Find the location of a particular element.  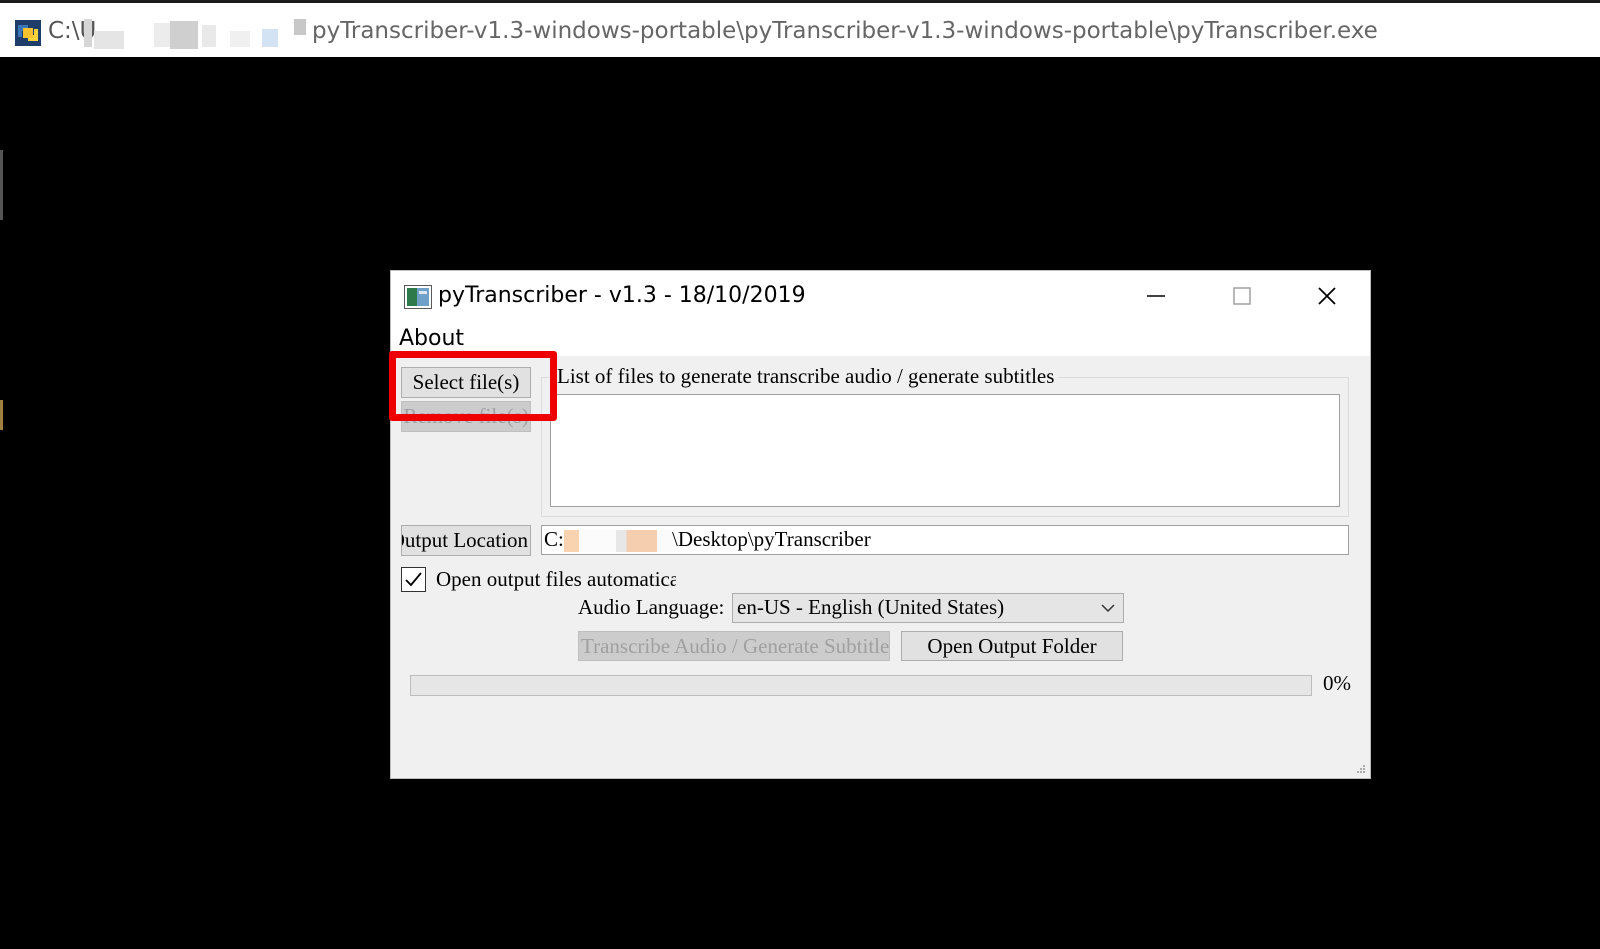

progress-text: 0% is located at coordinates (1337, 683).